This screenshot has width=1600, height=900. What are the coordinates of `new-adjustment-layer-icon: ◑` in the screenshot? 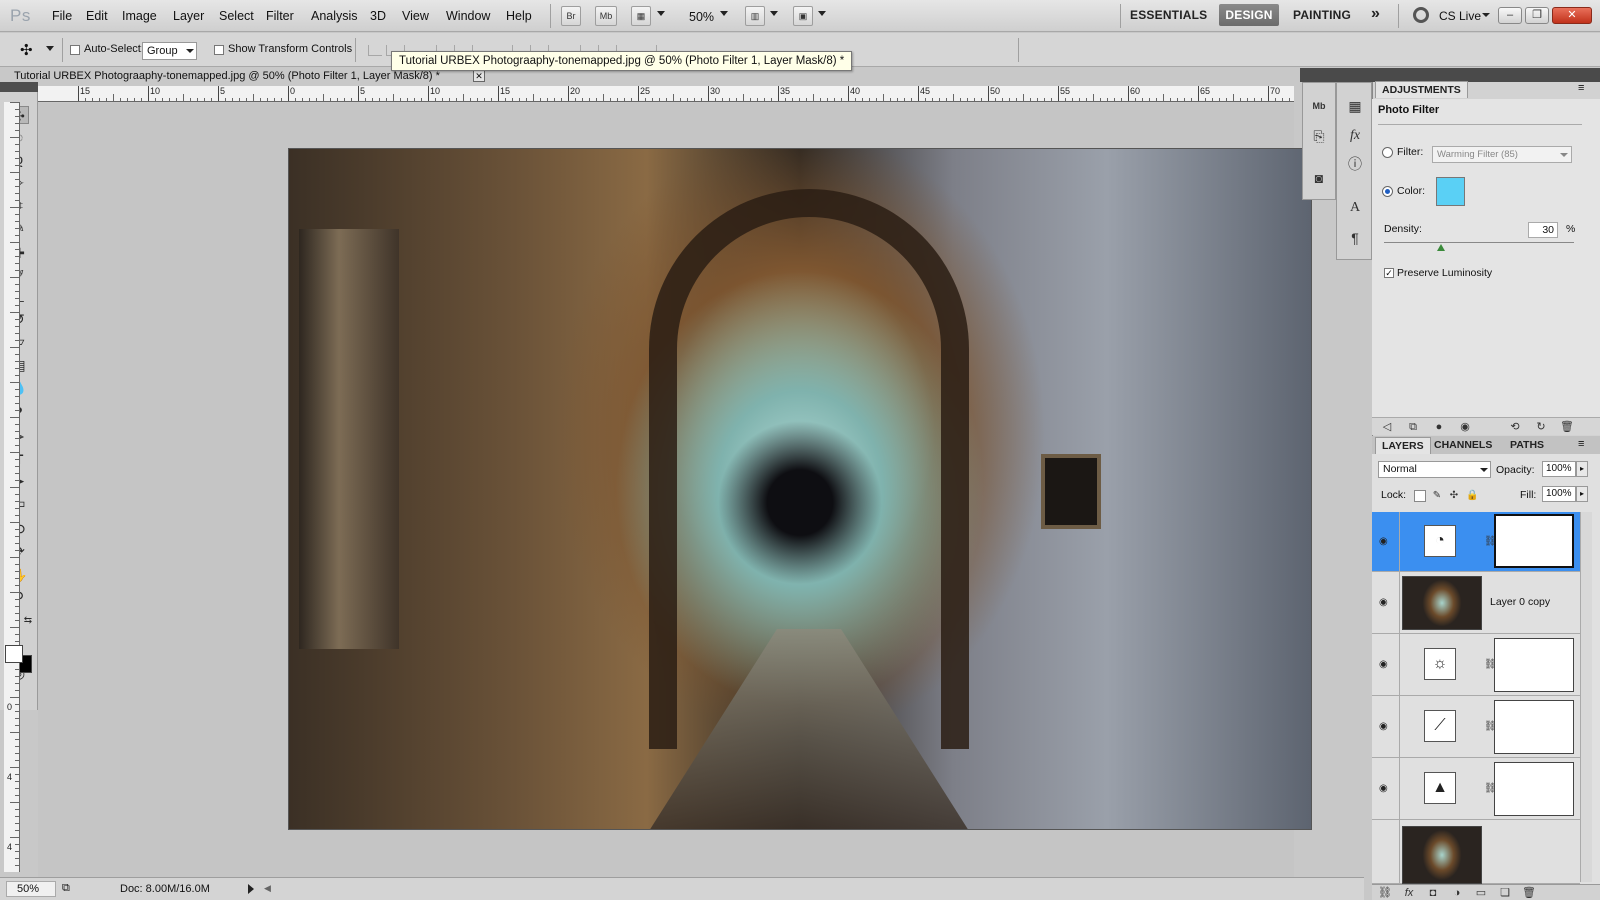 It's located at (1457, 893).